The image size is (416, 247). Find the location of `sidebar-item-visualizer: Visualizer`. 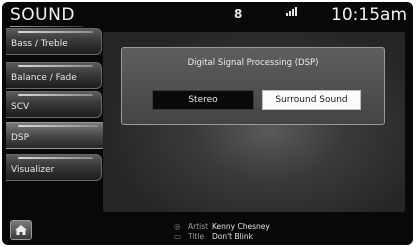

sidebar-item-visualizer: Visualizer is located at coordinates (54, 167).